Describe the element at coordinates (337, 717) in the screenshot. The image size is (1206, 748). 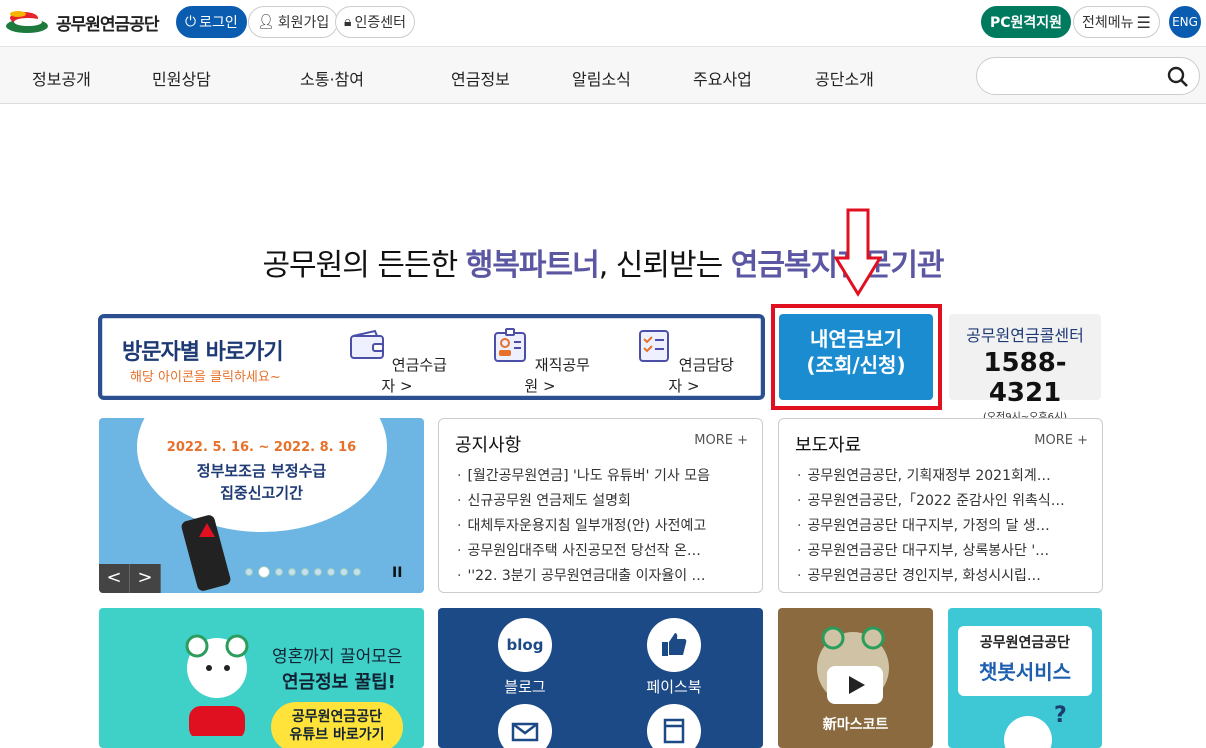
I see `youtube-button-line1: 공무원연금공단` at that location.